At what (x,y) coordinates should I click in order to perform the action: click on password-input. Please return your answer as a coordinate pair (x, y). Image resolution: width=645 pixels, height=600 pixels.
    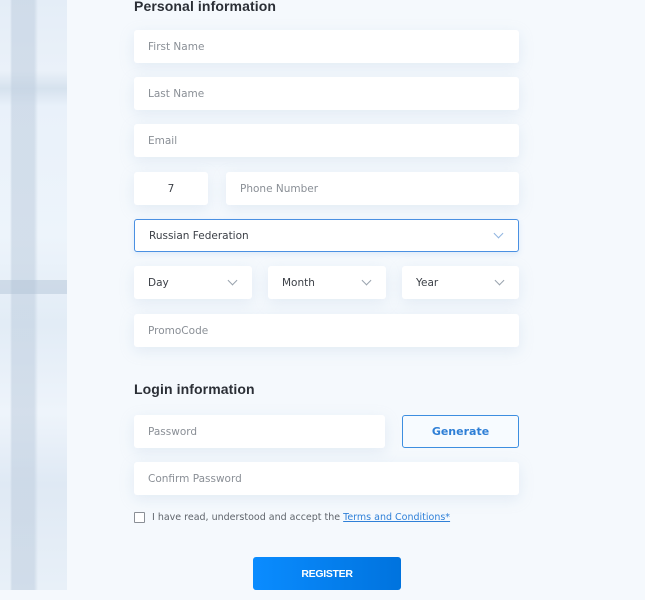
    Looking at the image, I should click on (259, 431).